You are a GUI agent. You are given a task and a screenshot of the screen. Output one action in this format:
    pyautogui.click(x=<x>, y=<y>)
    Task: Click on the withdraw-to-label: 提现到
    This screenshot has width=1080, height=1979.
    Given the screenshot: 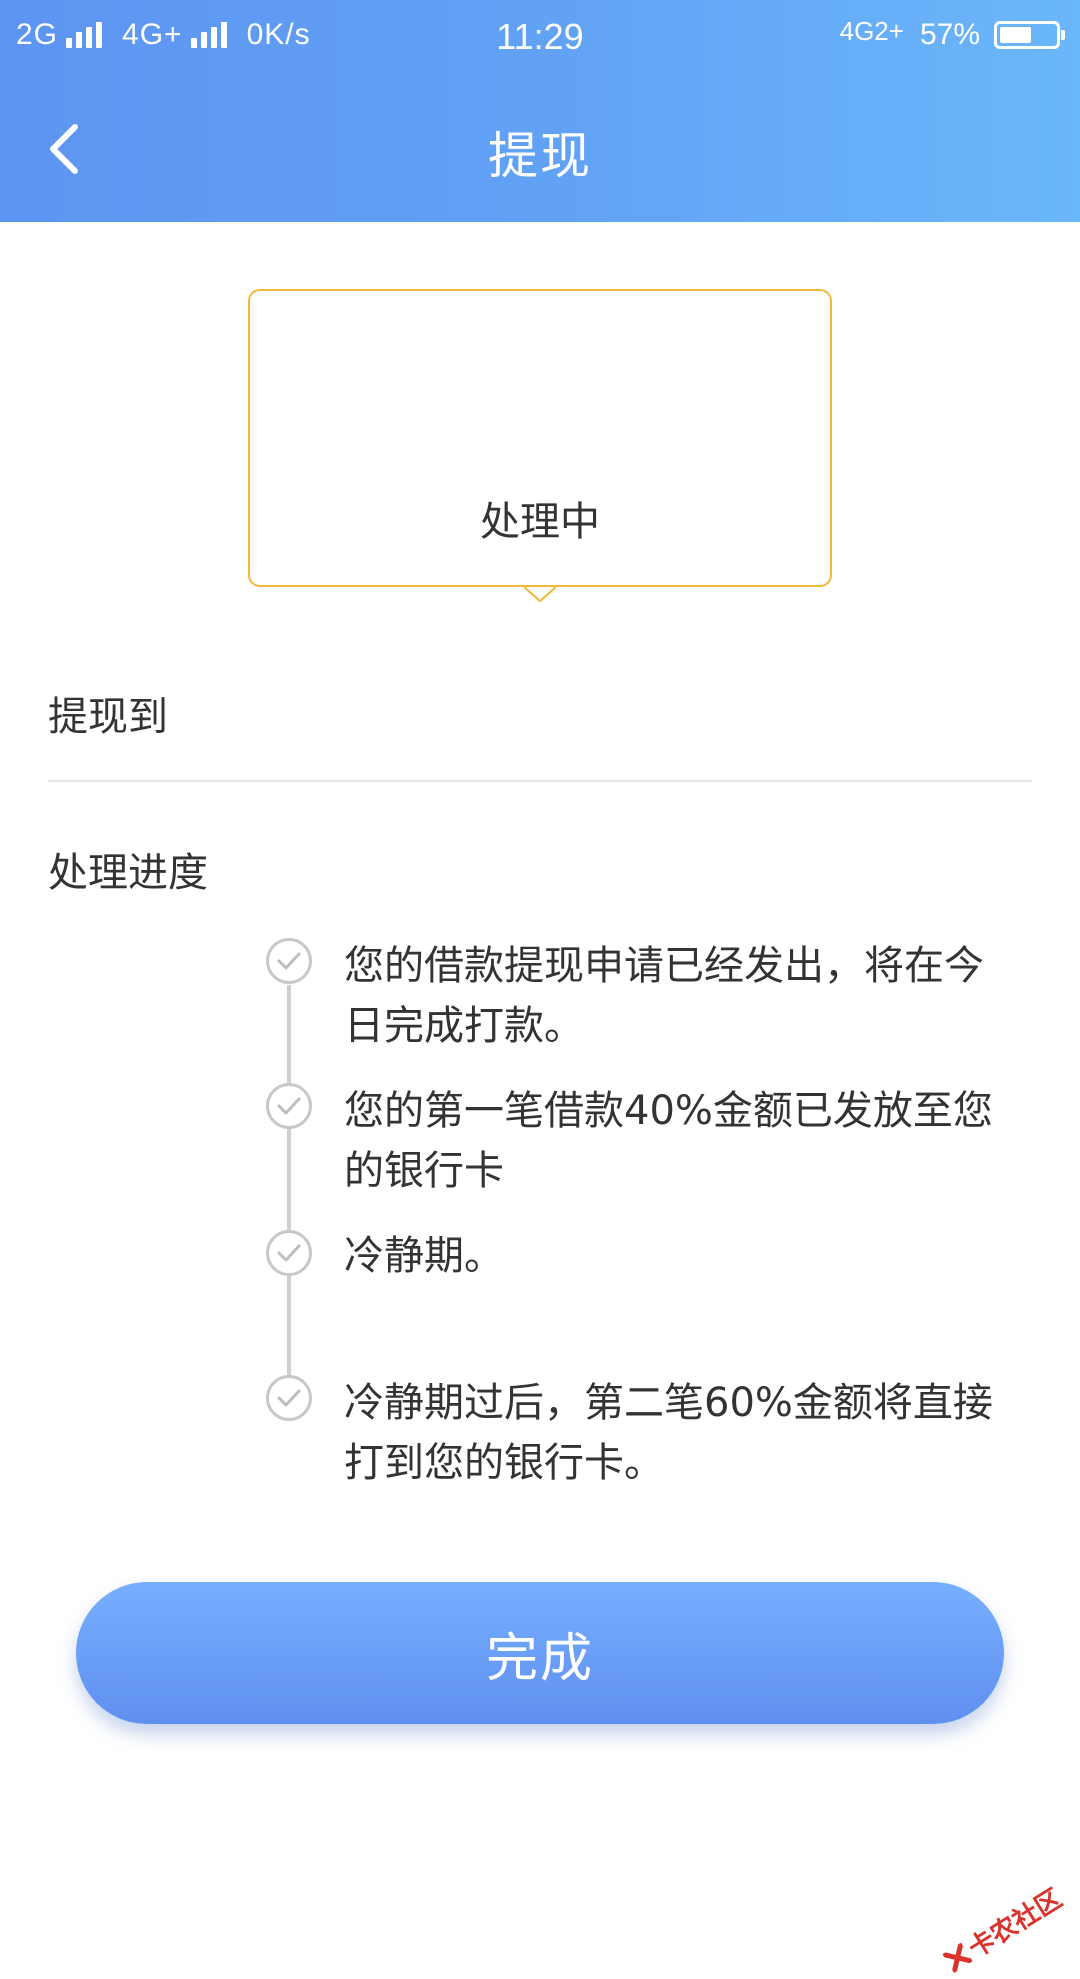 What is the action you would take?
    pyautogui.click(x=108, y=717)
    